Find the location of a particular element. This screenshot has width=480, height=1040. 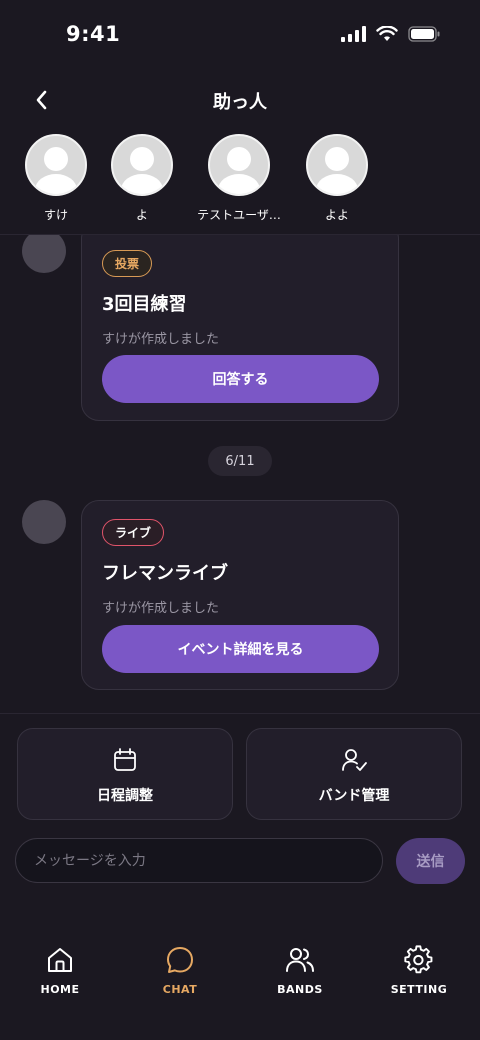

nav-bands-label: BANDS is located at coordinates (300, 989).